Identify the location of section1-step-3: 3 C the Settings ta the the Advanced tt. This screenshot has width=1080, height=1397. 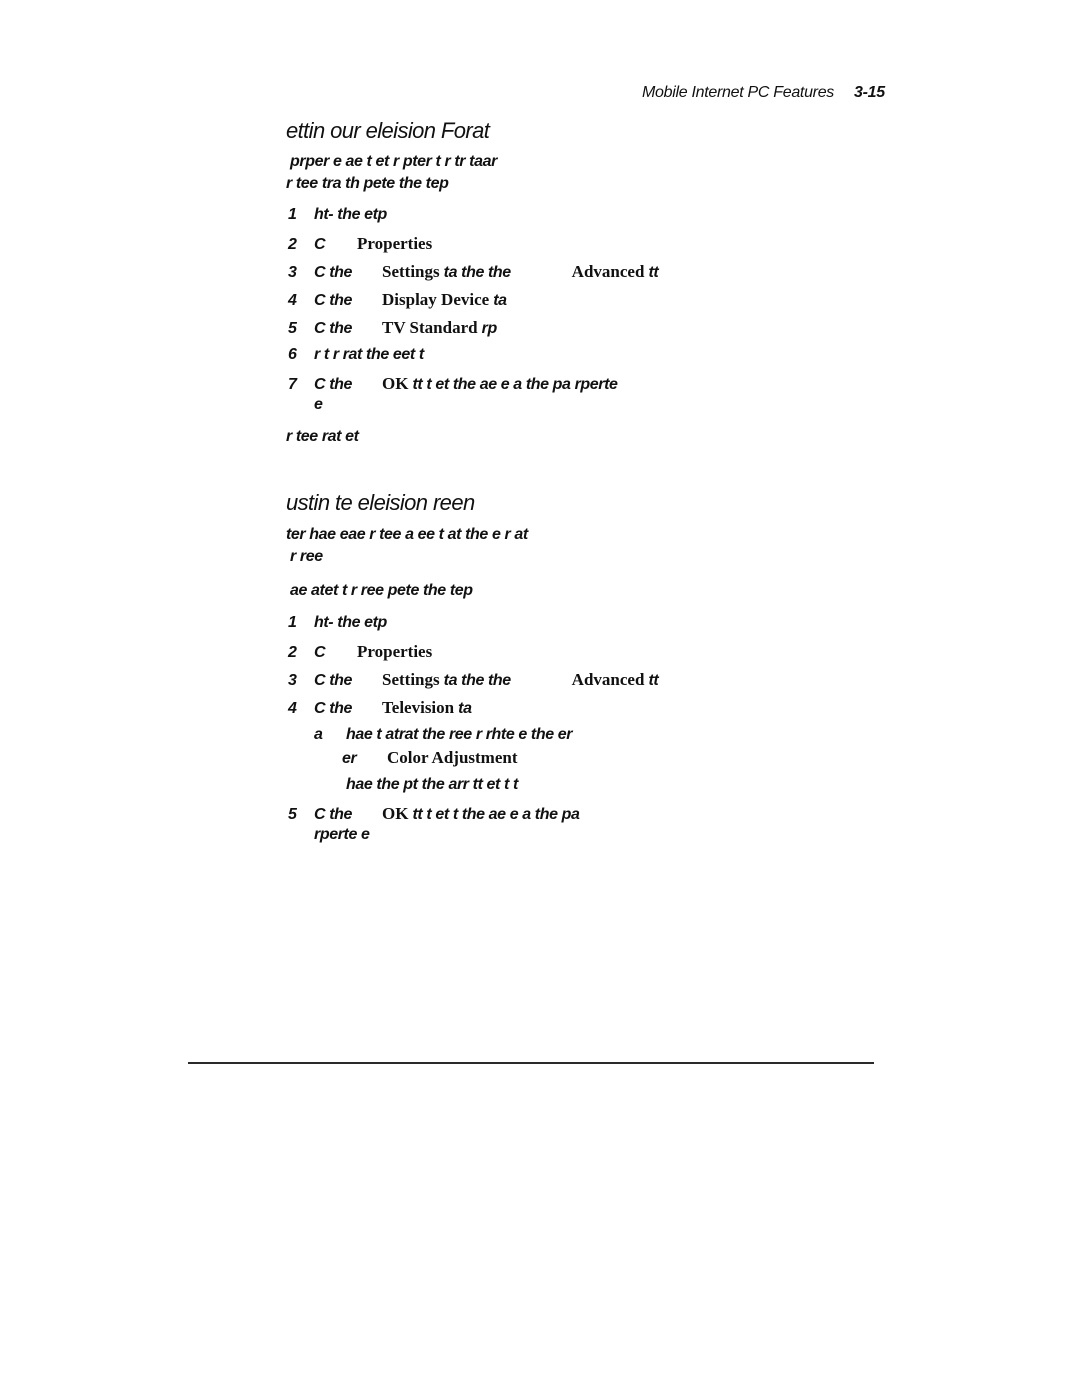
(473, 272).